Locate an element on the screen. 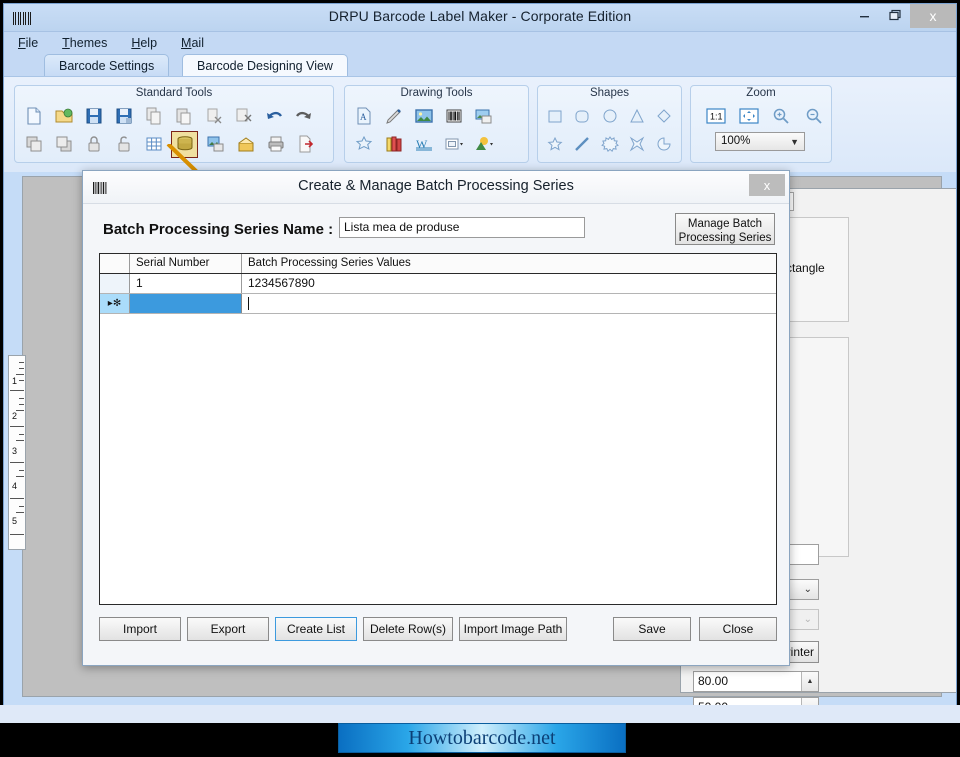  paste-icon is located at coordinates (183, 116).